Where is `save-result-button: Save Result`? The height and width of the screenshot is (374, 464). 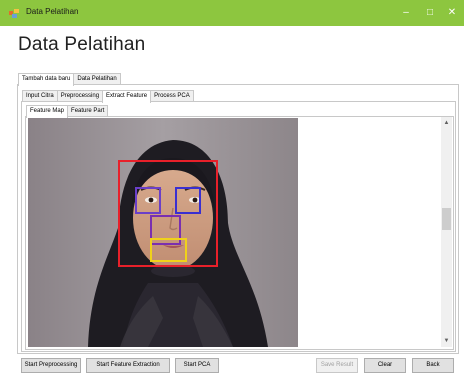 save-result-button: Save Result is located at coordinates (337, 365).